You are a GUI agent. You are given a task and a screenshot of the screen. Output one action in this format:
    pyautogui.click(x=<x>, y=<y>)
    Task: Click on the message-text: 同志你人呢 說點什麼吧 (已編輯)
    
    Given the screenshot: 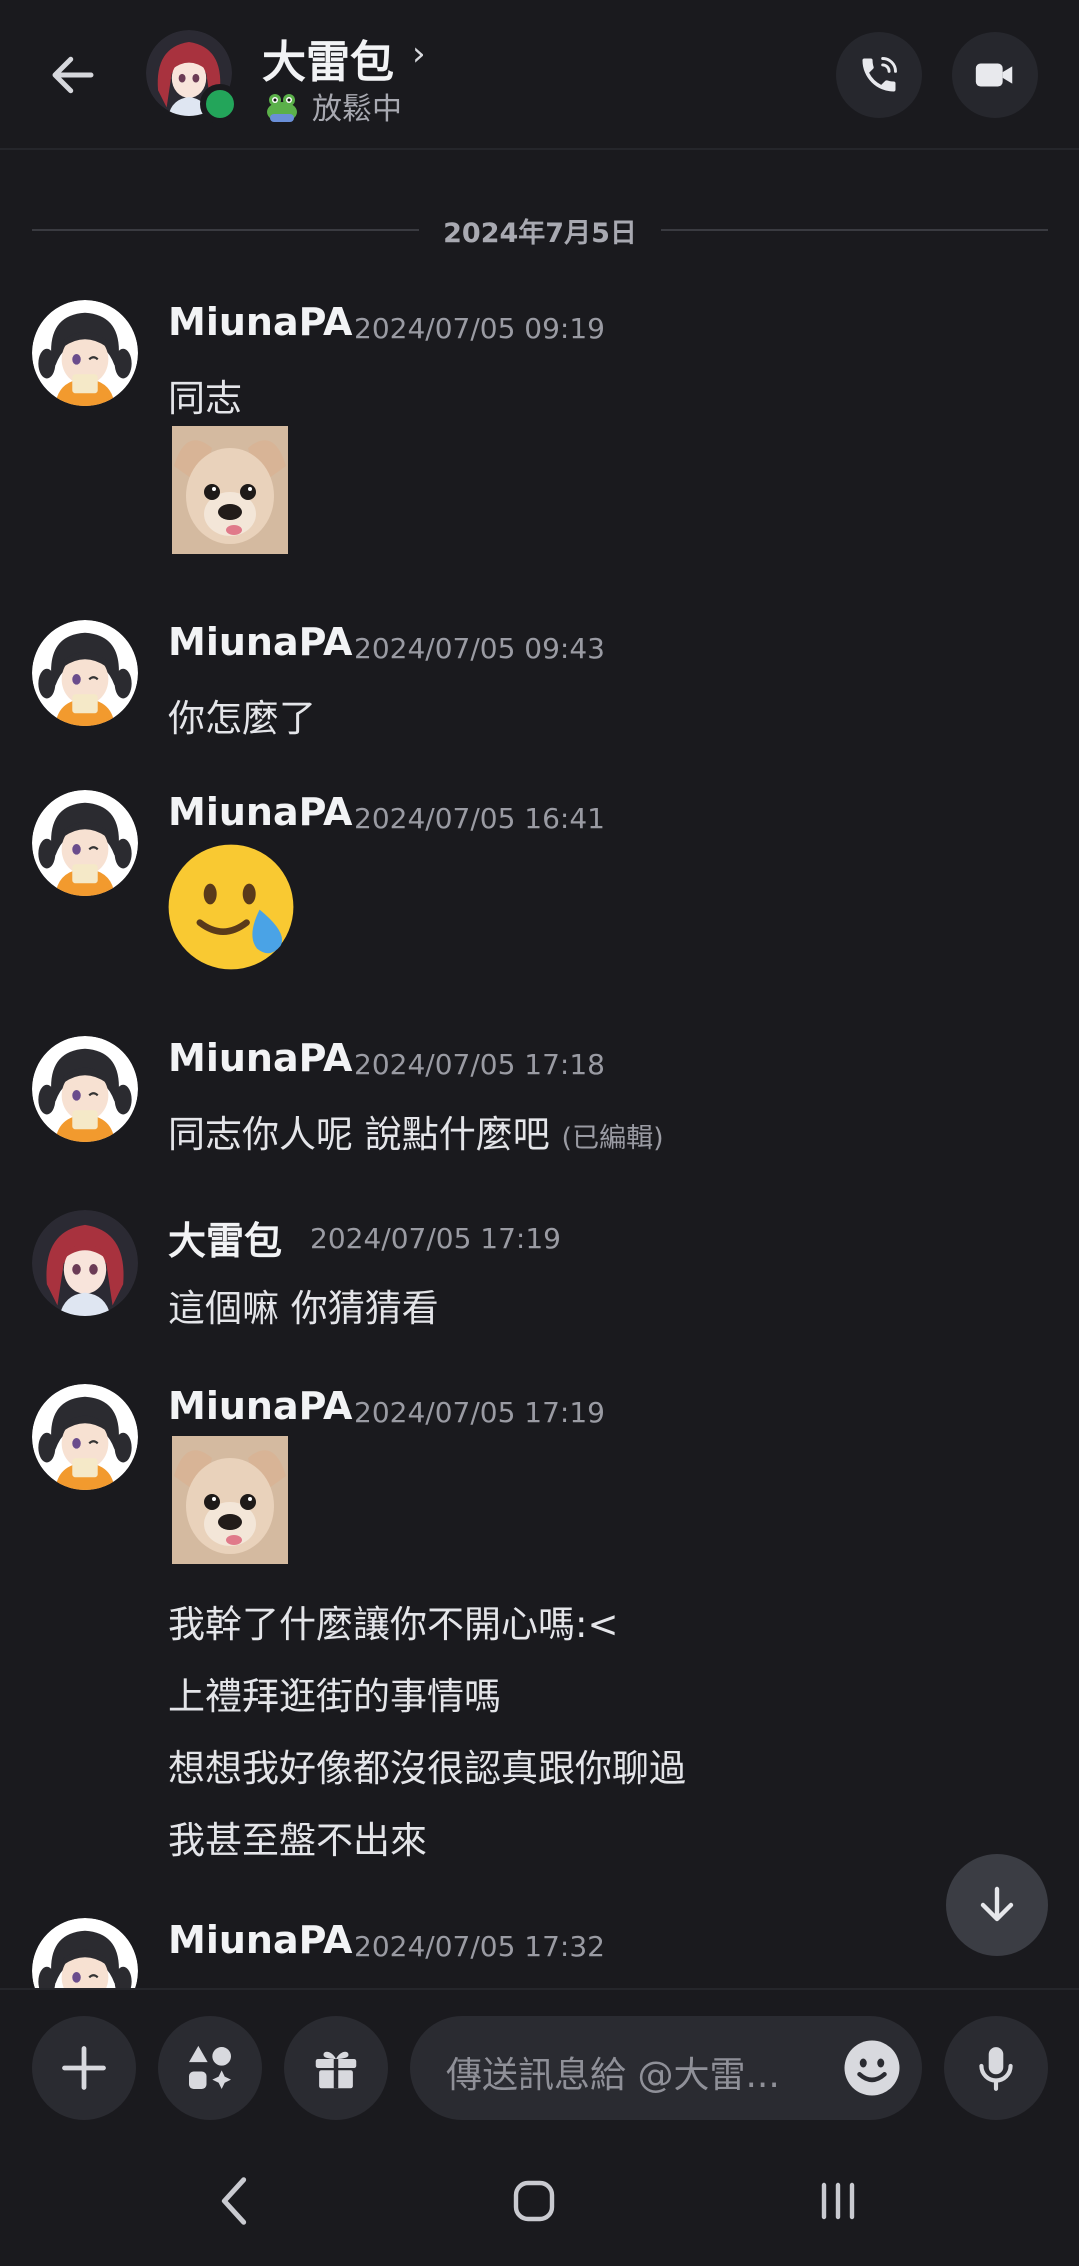 What is the action you would take?
    pyautogui.click(x=416, y=1131)
    